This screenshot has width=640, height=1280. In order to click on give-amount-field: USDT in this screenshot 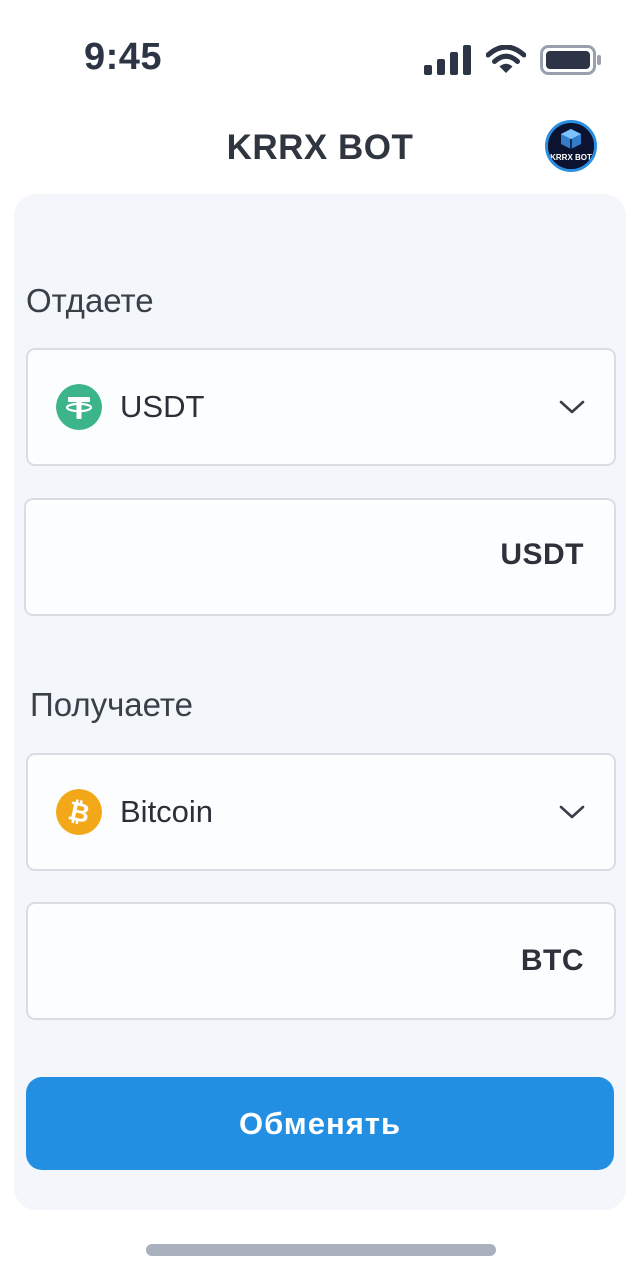, I will do `click(320, 557)`.